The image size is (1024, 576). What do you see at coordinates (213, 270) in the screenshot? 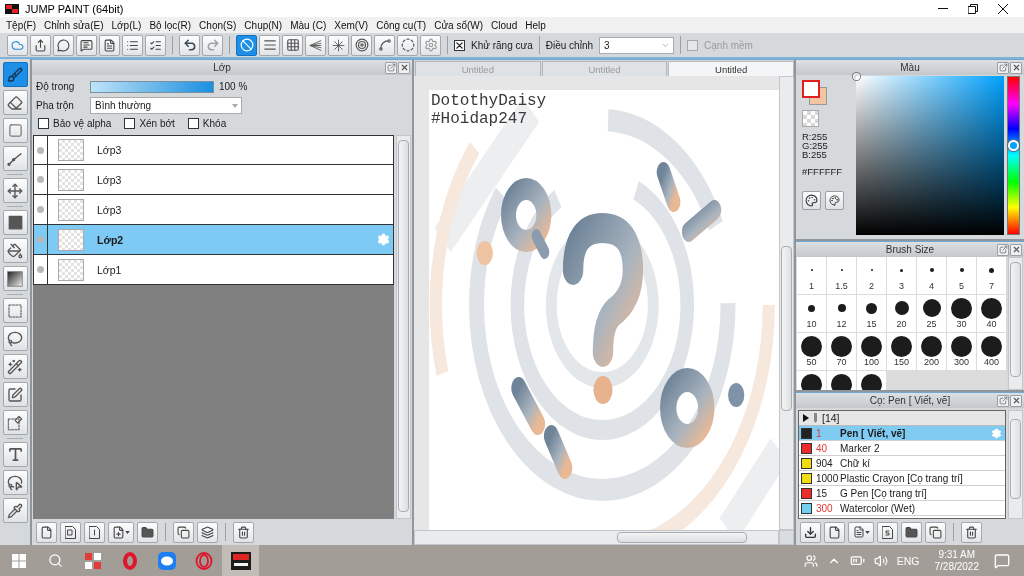
I see `layer-row: Lớp1` at bounding box center [213, 270].